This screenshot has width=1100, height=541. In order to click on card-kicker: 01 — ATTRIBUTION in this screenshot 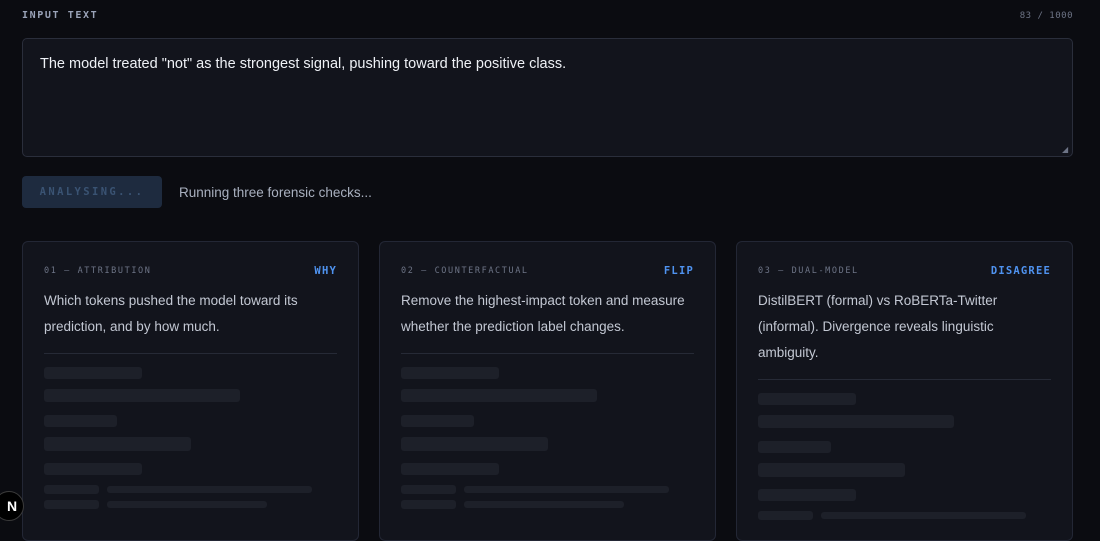, I will do `click(98, 271)`.